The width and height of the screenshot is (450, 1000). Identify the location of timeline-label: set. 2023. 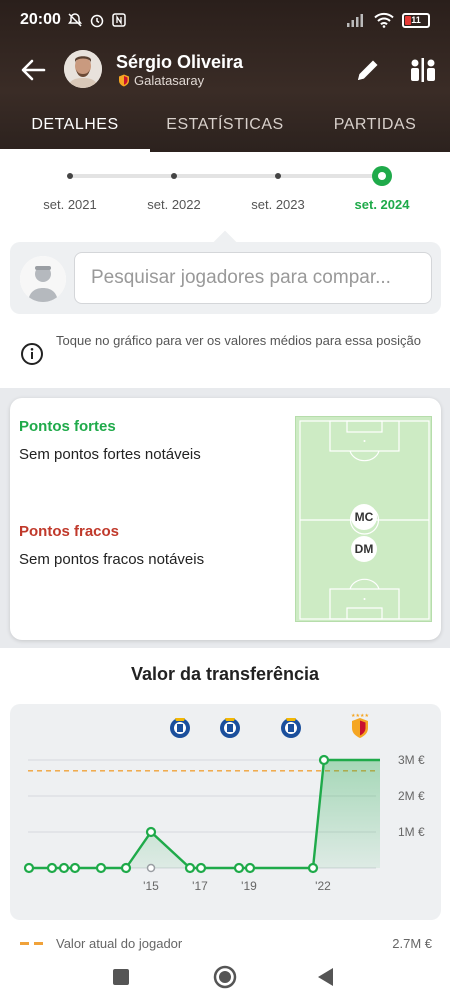
(278, 204).